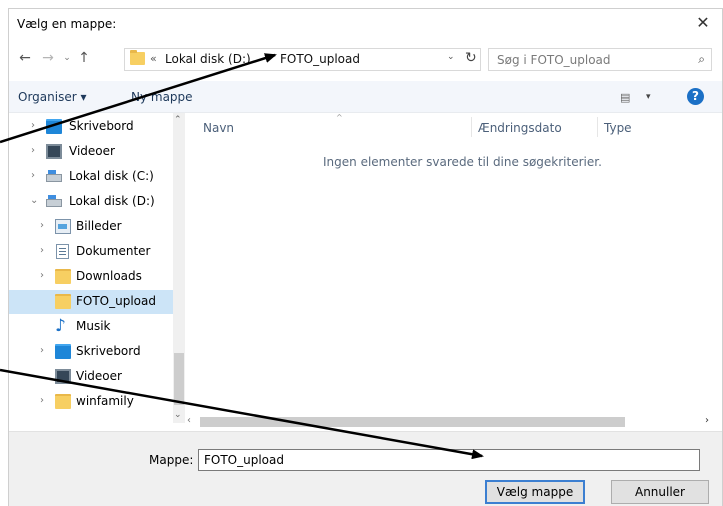 This screenshot has height=506, width=723. I want to click on search-input, so click(582, 60).